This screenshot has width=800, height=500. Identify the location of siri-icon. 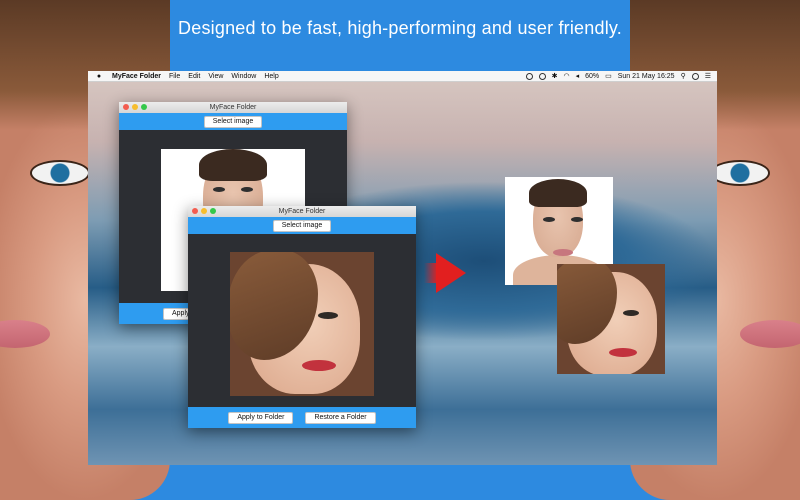
(695, 76).